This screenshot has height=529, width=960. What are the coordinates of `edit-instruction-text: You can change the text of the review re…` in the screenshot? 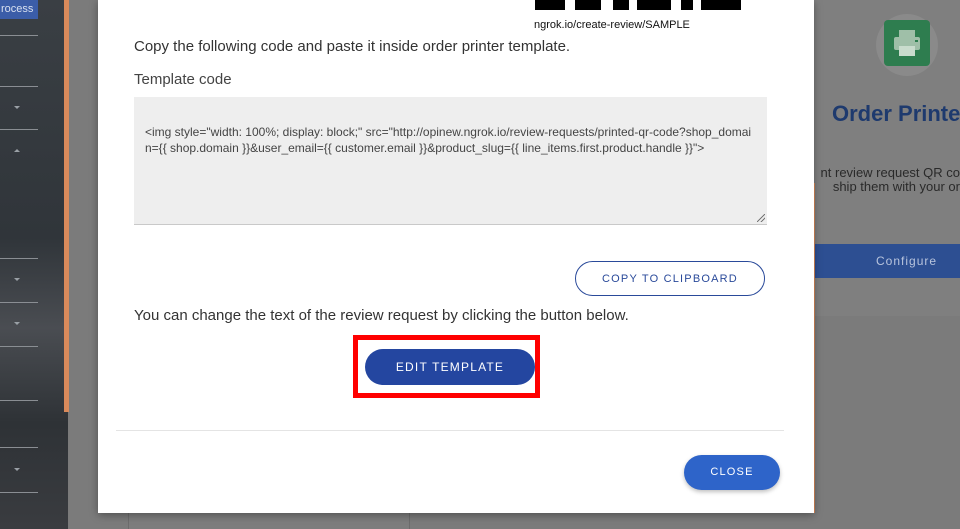 It's located at (381, 315).